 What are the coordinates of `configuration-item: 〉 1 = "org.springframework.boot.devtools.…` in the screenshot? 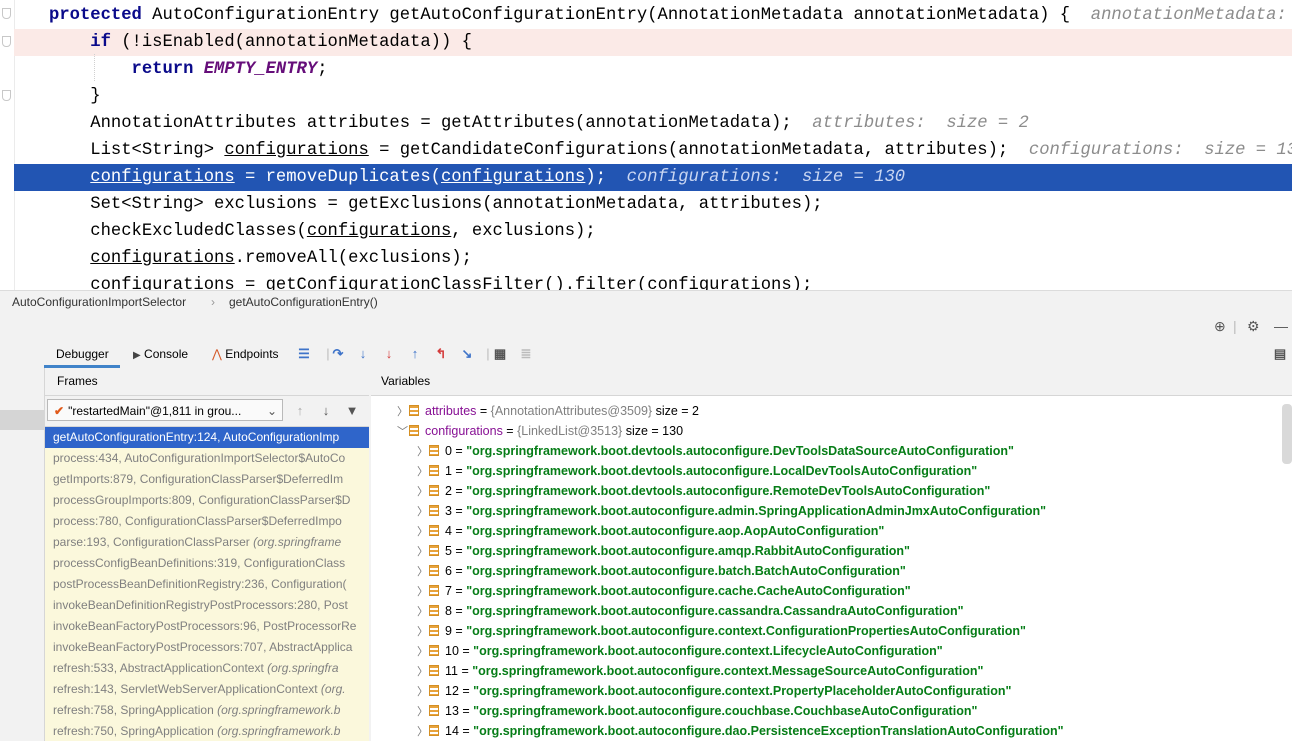 It's located at (697, 471).